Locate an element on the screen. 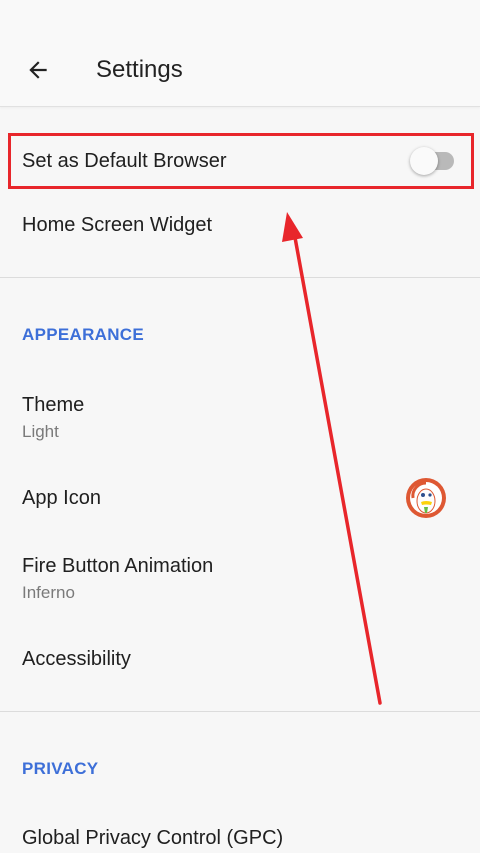 The image size is (480, 853). gpc-row: Global Privacy Control (GPC) is located at coordinates (240, 832).